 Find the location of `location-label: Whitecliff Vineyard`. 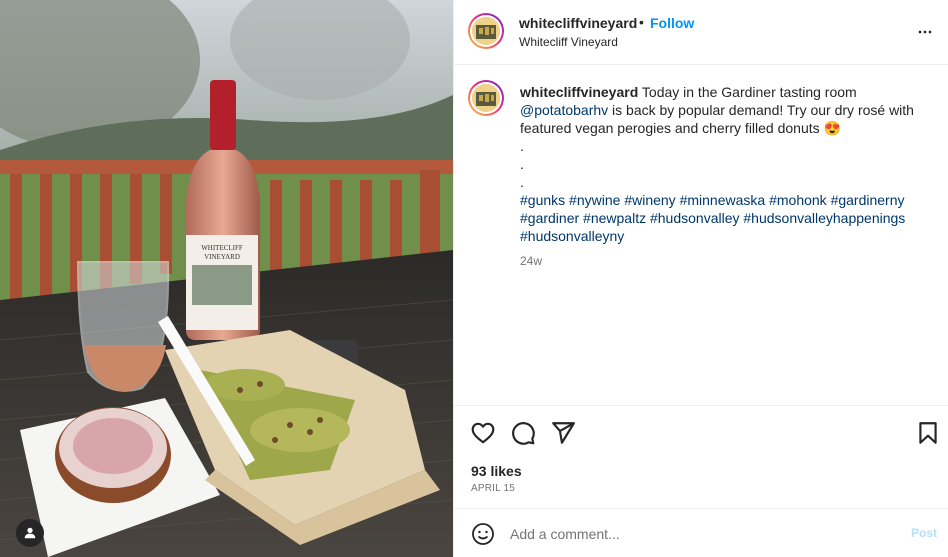

location-label: Whitecliff Vineyard is located at coordinates (568, 42).